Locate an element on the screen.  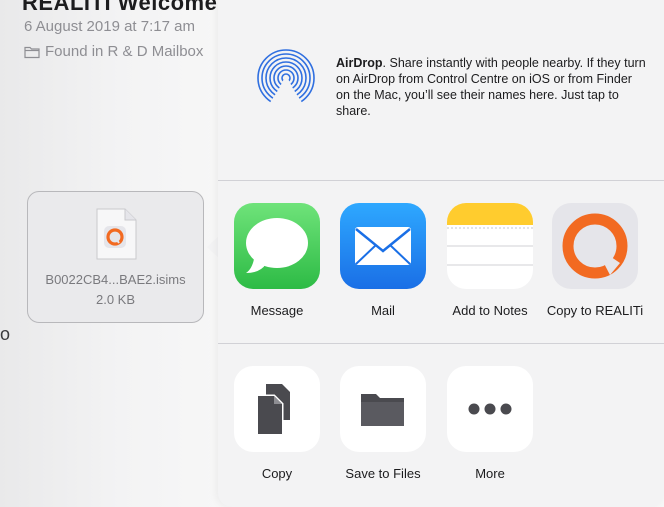
mail-icon is located at coordinates (383, 246).